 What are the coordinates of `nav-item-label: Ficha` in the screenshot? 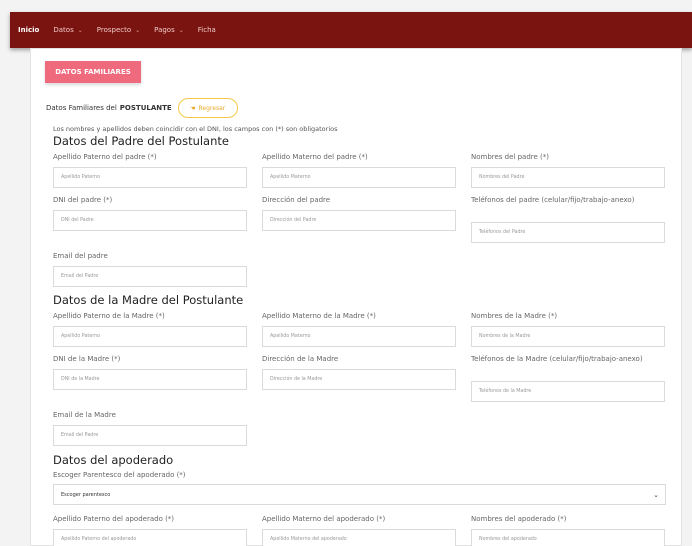 It's located at (206, 30).